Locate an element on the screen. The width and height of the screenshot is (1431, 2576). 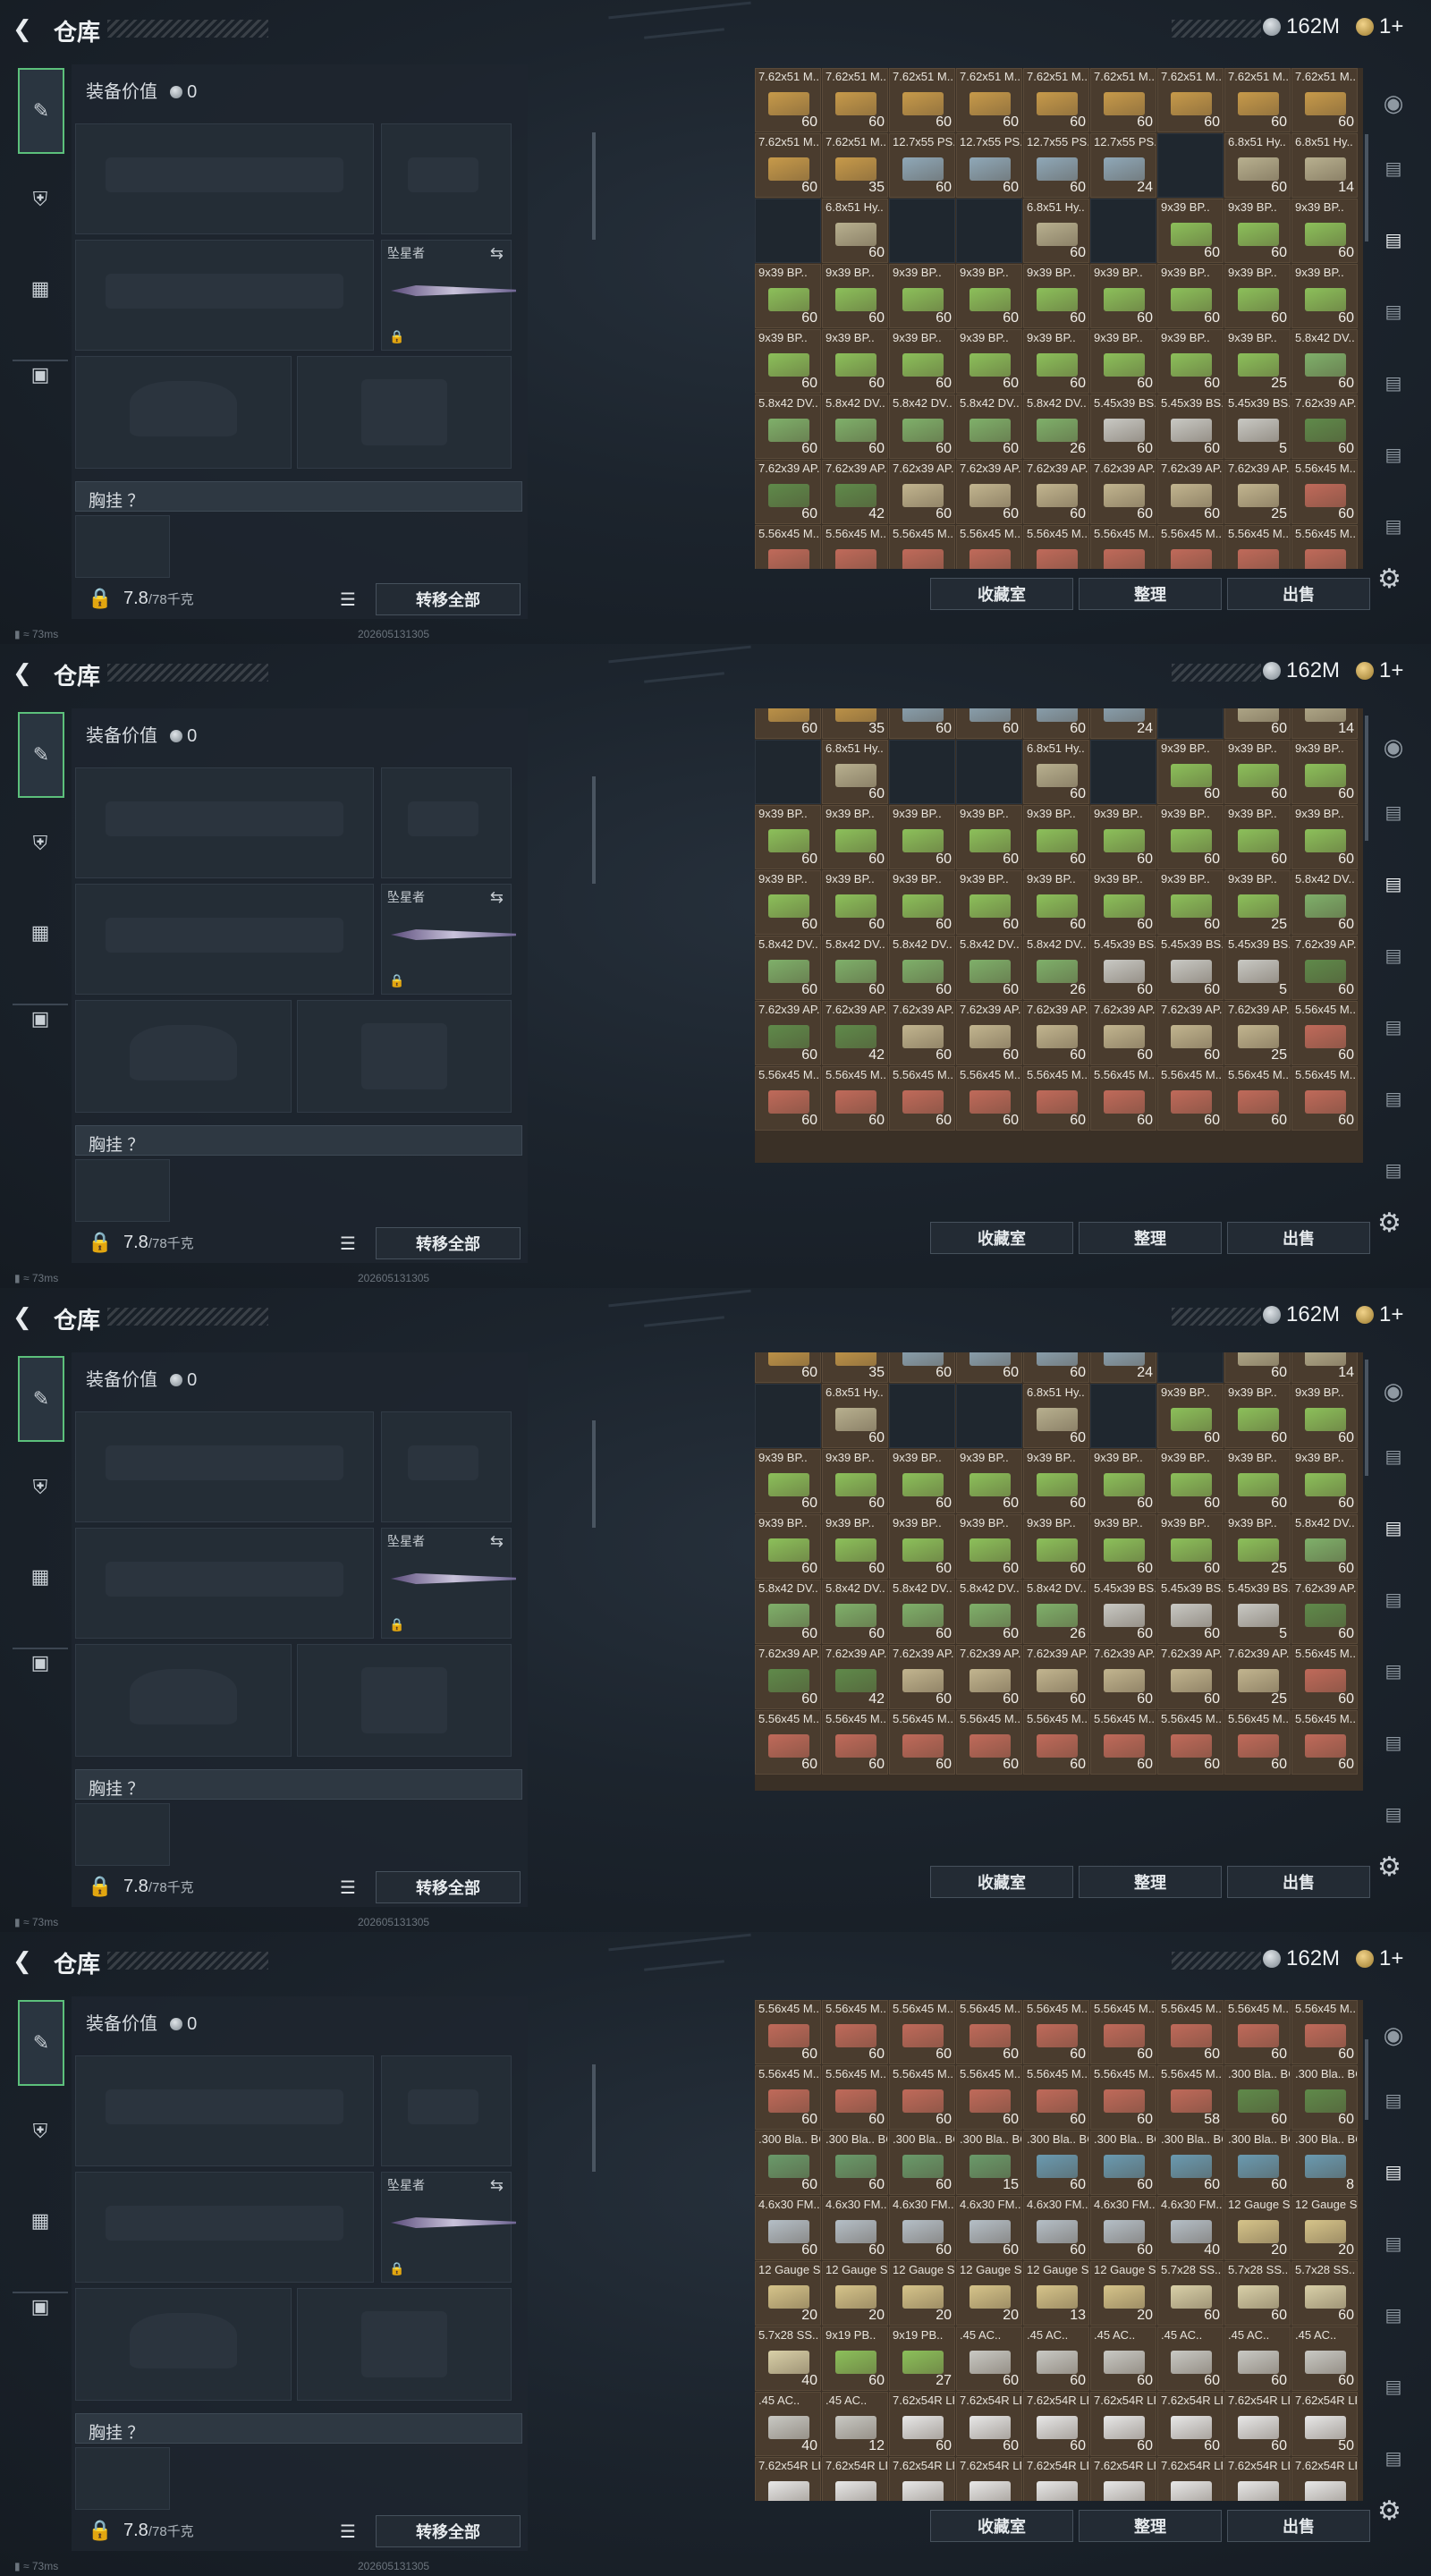
ammo-item: 6.8x51 Hy.. 60 is located at coordinates (1056, 1416).